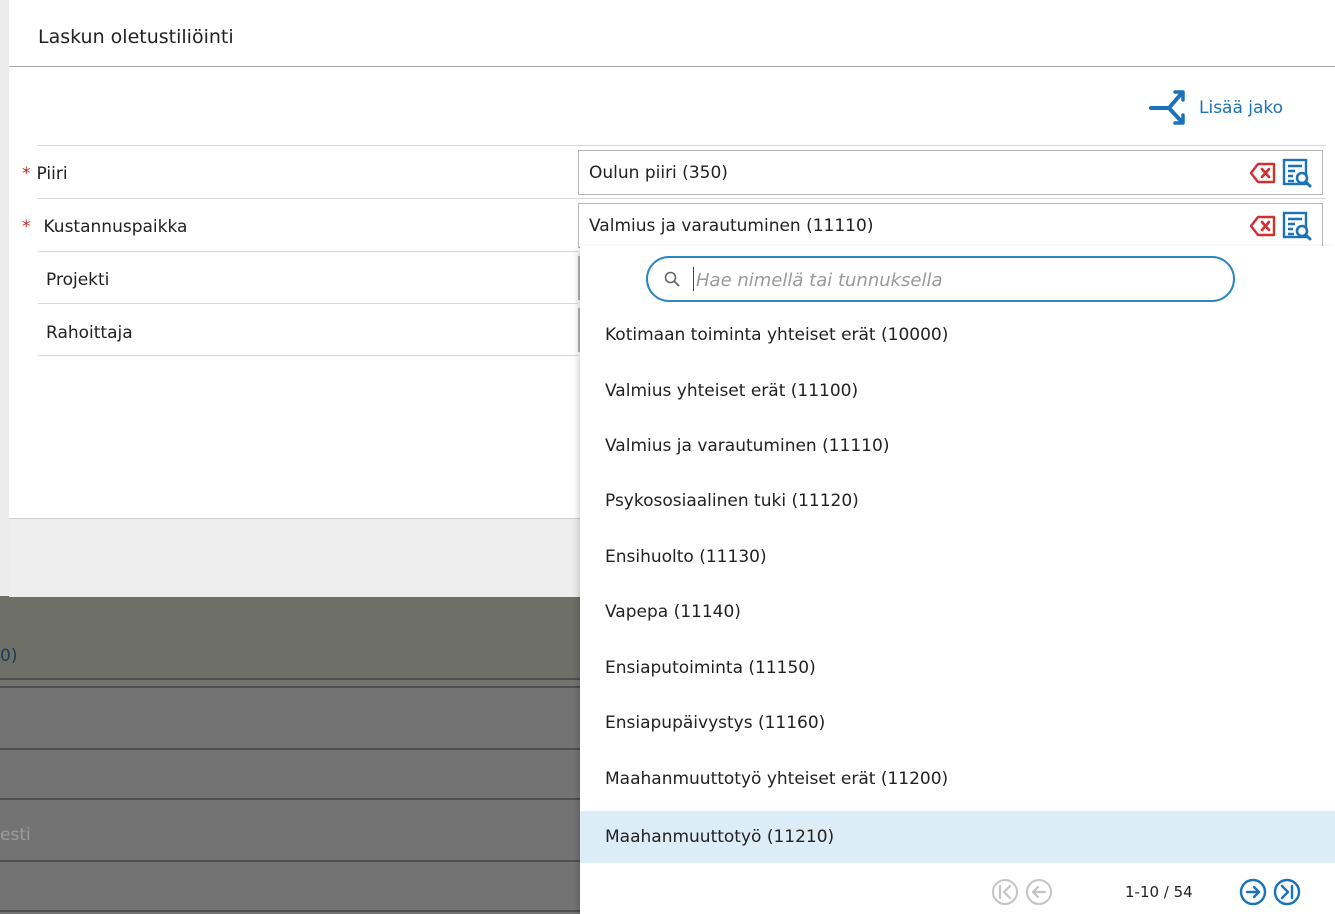  I want to click on next-page-icon, so click(1253, 892).